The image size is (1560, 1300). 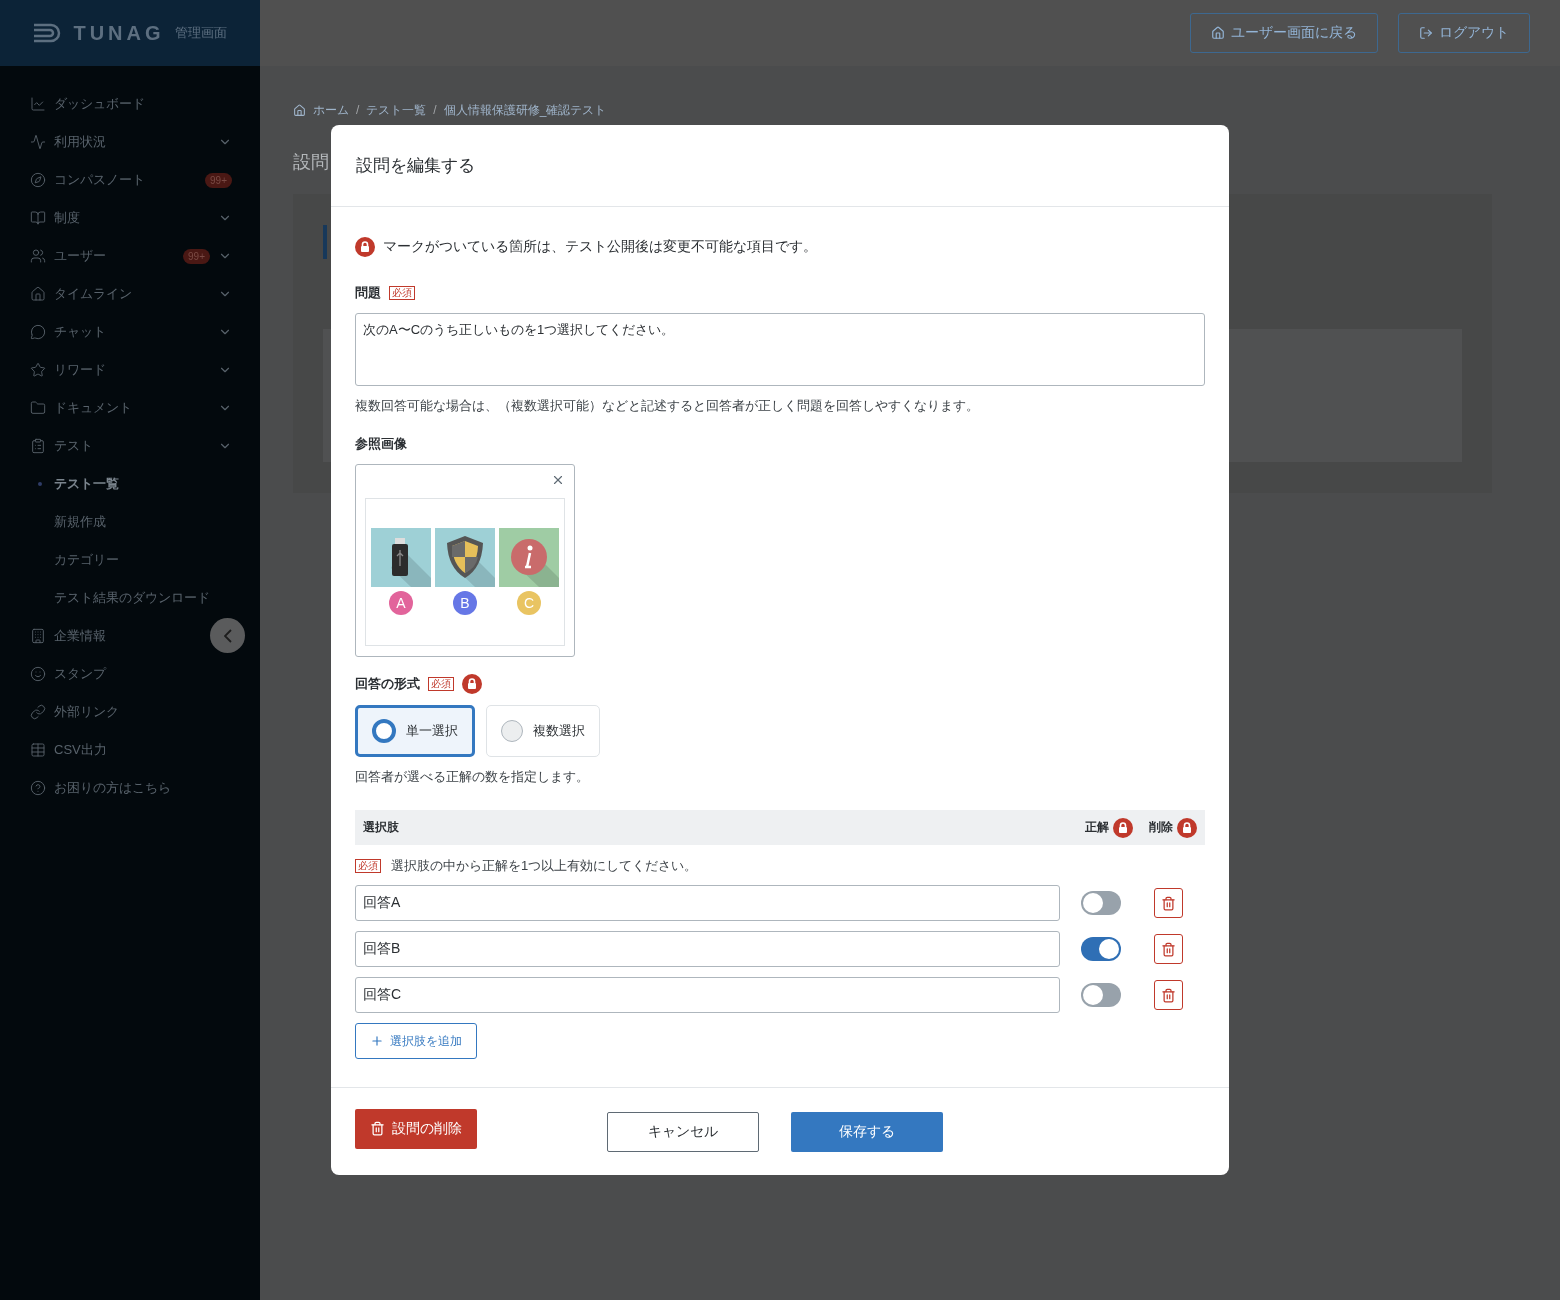 What do you see at coordinates (130, 674) in the screenshot?
I see `sidebar-item: スタンプ` at bounding box center [130, 674].